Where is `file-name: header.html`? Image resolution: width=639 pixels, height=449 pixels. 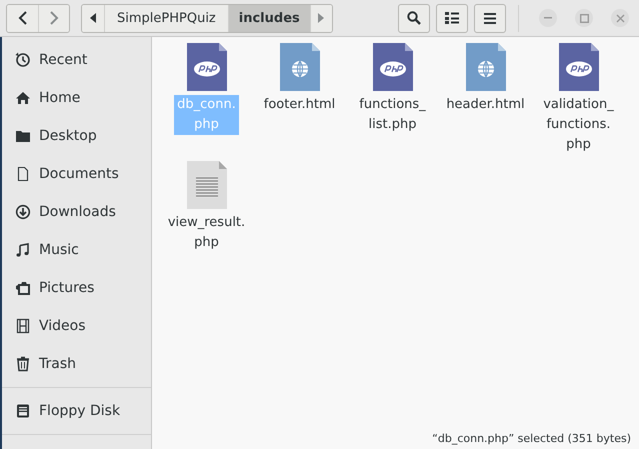 file-name: header.html is located at coordinates (485, 105).